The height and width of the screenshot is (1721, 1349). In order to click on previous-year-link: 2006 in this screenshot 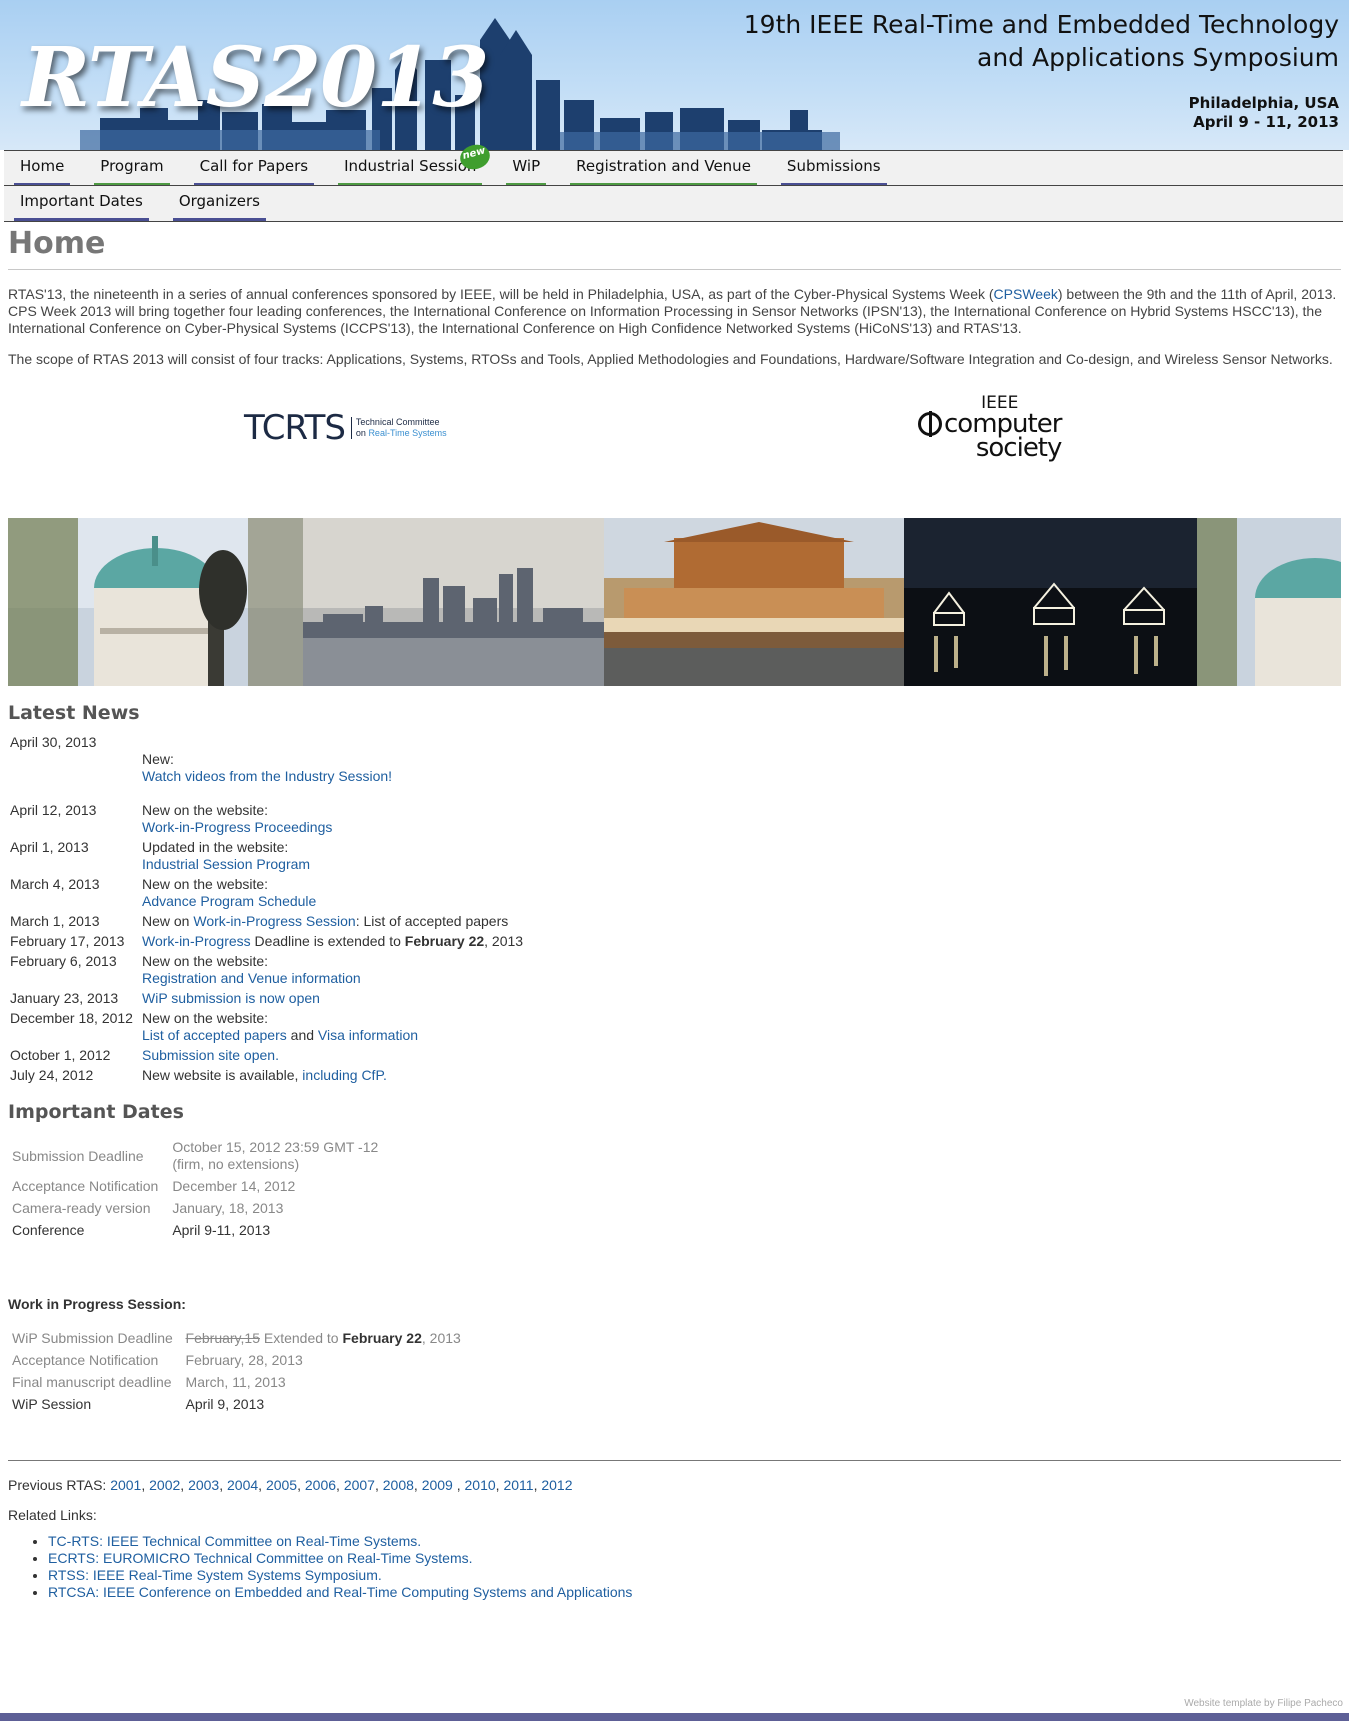, I will do `click(320, 1485)`.